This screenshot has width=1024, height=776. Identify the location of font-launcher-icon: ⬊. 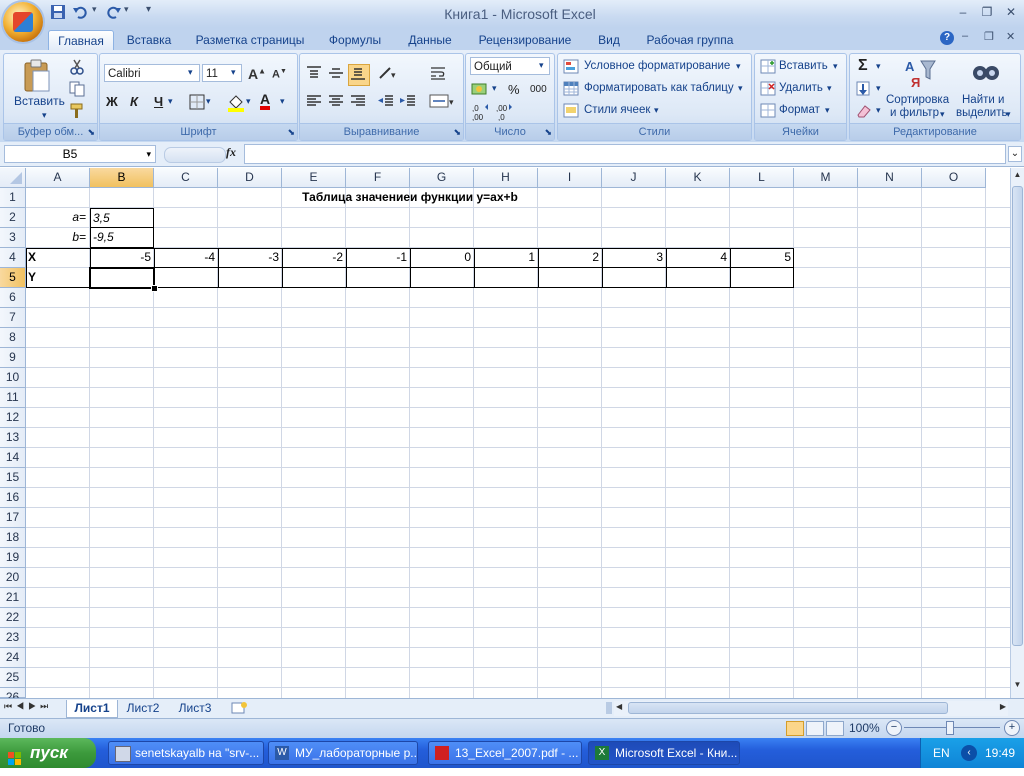
(291, 132).